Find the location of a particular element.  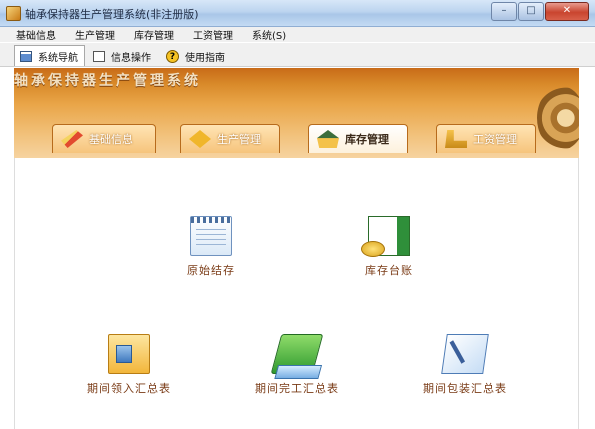

module-opening-balance: 原始结存 is located at coordinates (211, 247).